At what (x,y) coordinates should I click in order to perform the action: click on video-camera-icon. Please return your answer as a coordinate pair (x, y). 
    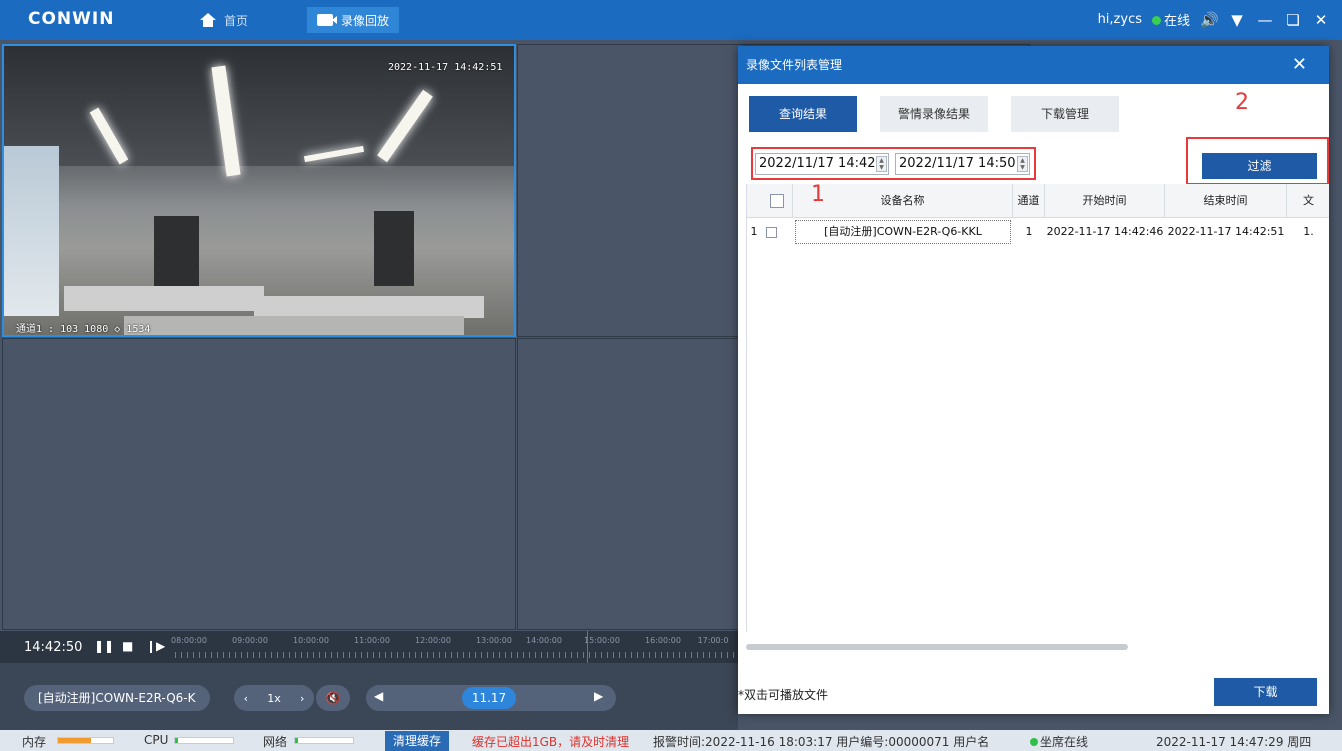
    Looking at the image, I should click on (327, 20).